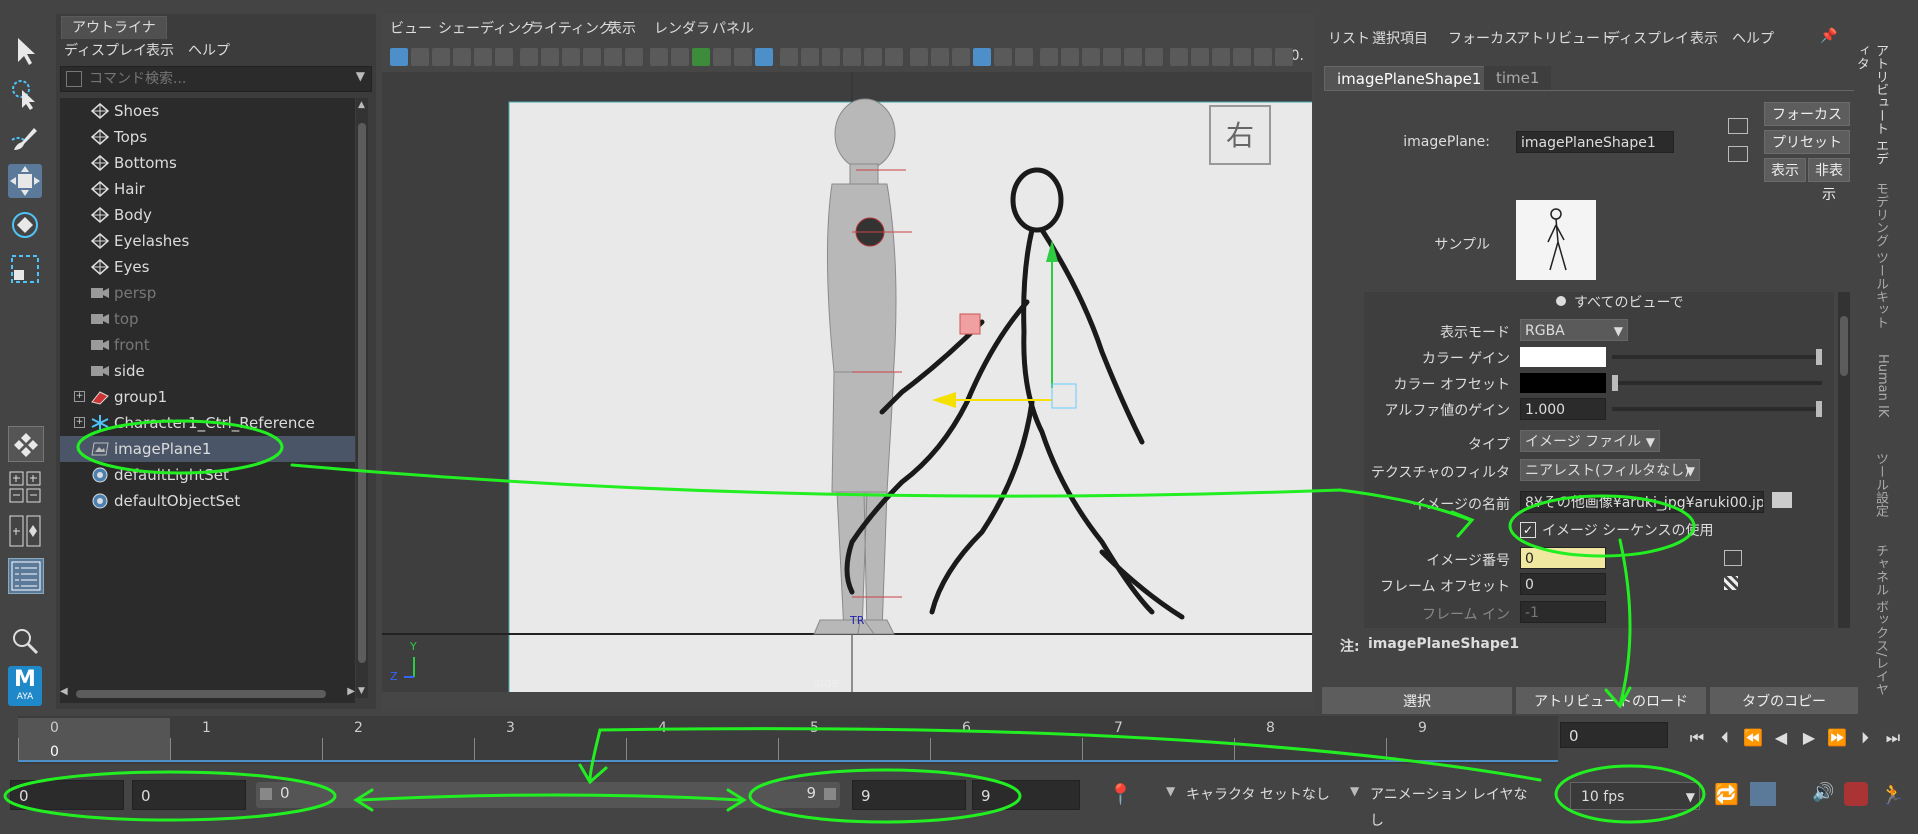 The image size is (1918, 834). What do you see at coordinates (1565, 39) in the screenshot?
I see `ae-menu-attributes: アトリビュート` at bounding box center [1565, 39].